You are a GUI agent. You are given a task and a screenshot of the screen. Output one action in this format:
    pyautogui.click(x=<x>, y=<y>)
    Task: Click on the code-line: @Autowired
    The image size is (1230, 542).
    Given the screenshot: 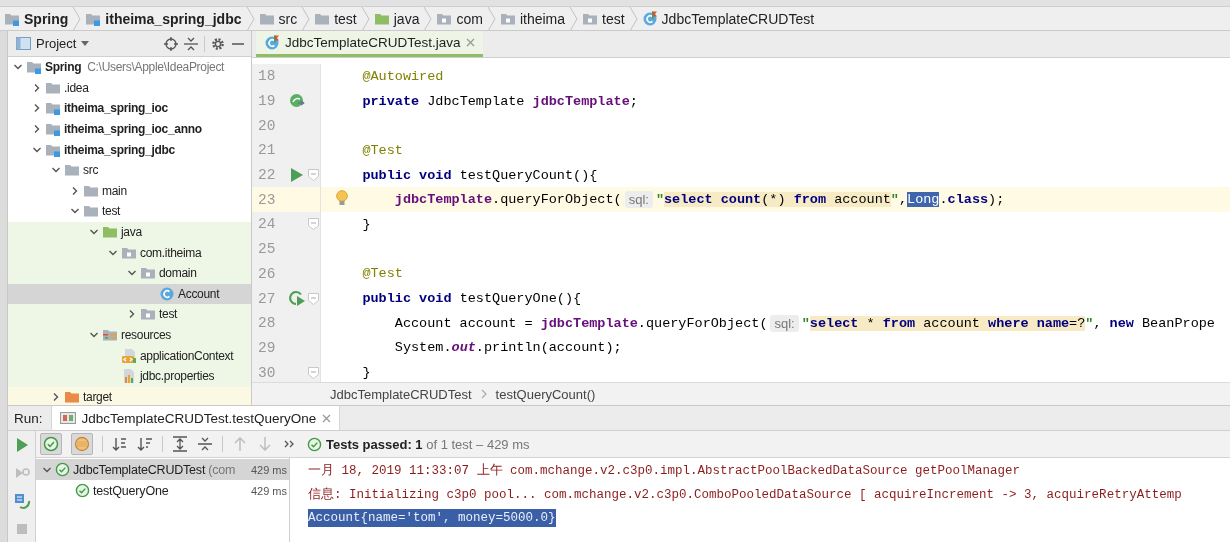 What is the action you would take?
    pyautogui.click(x=403, y=76)
    